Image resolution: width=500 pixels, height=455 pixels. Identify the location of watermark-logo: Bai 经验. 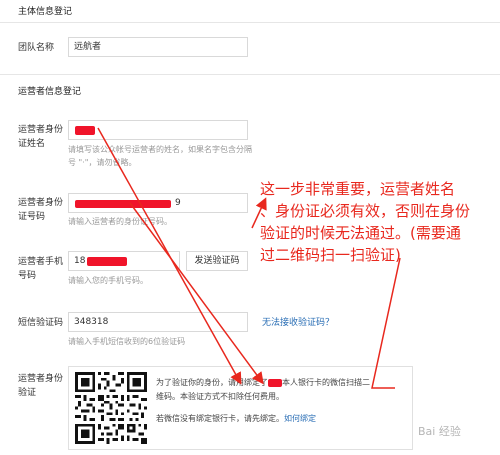
(439, 431).